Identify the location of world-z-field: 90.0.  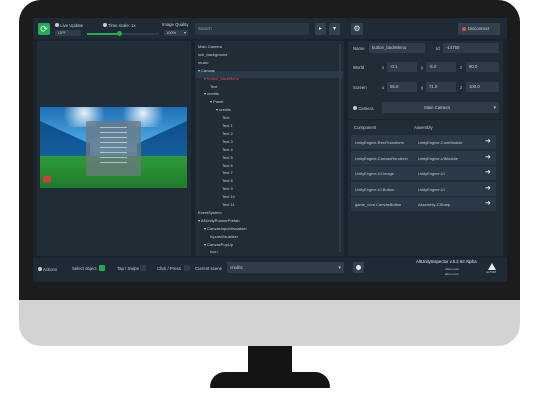
(482, 67).